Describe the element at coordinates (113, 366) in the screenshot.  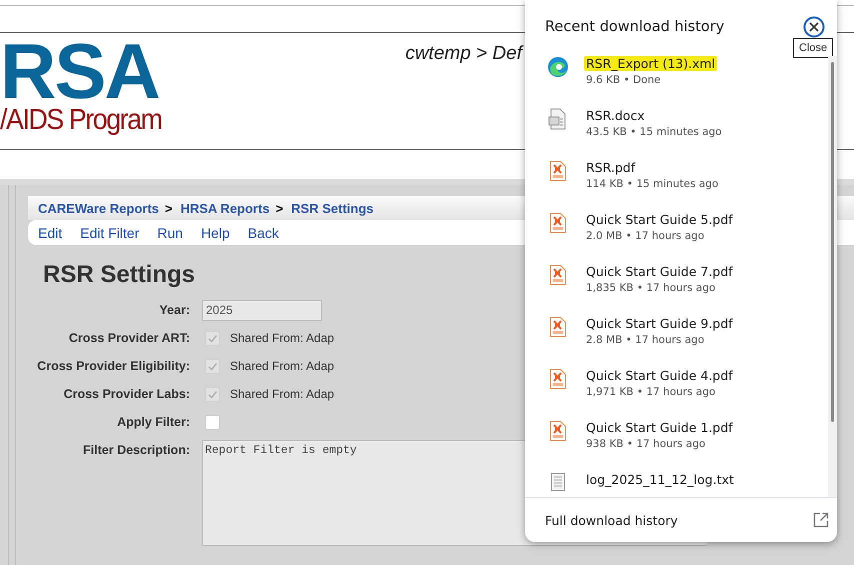
I see `field-label: Cross Provider Eligibility:` at that location.